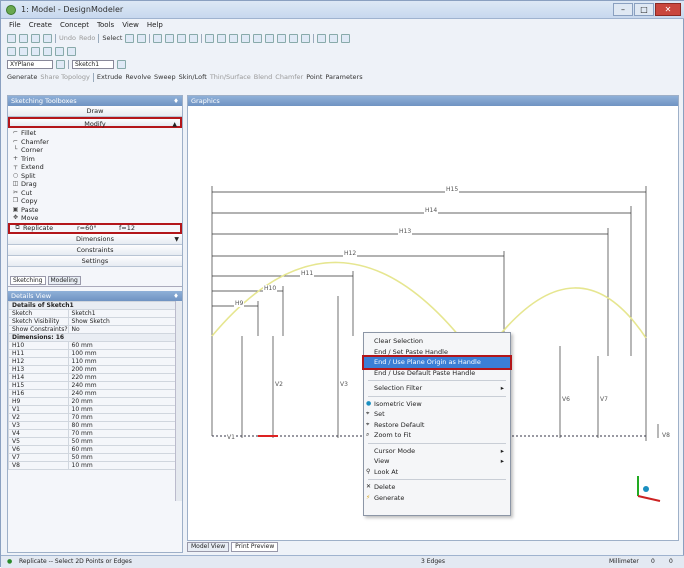  I want to click on image-icon, so click(47, 38).